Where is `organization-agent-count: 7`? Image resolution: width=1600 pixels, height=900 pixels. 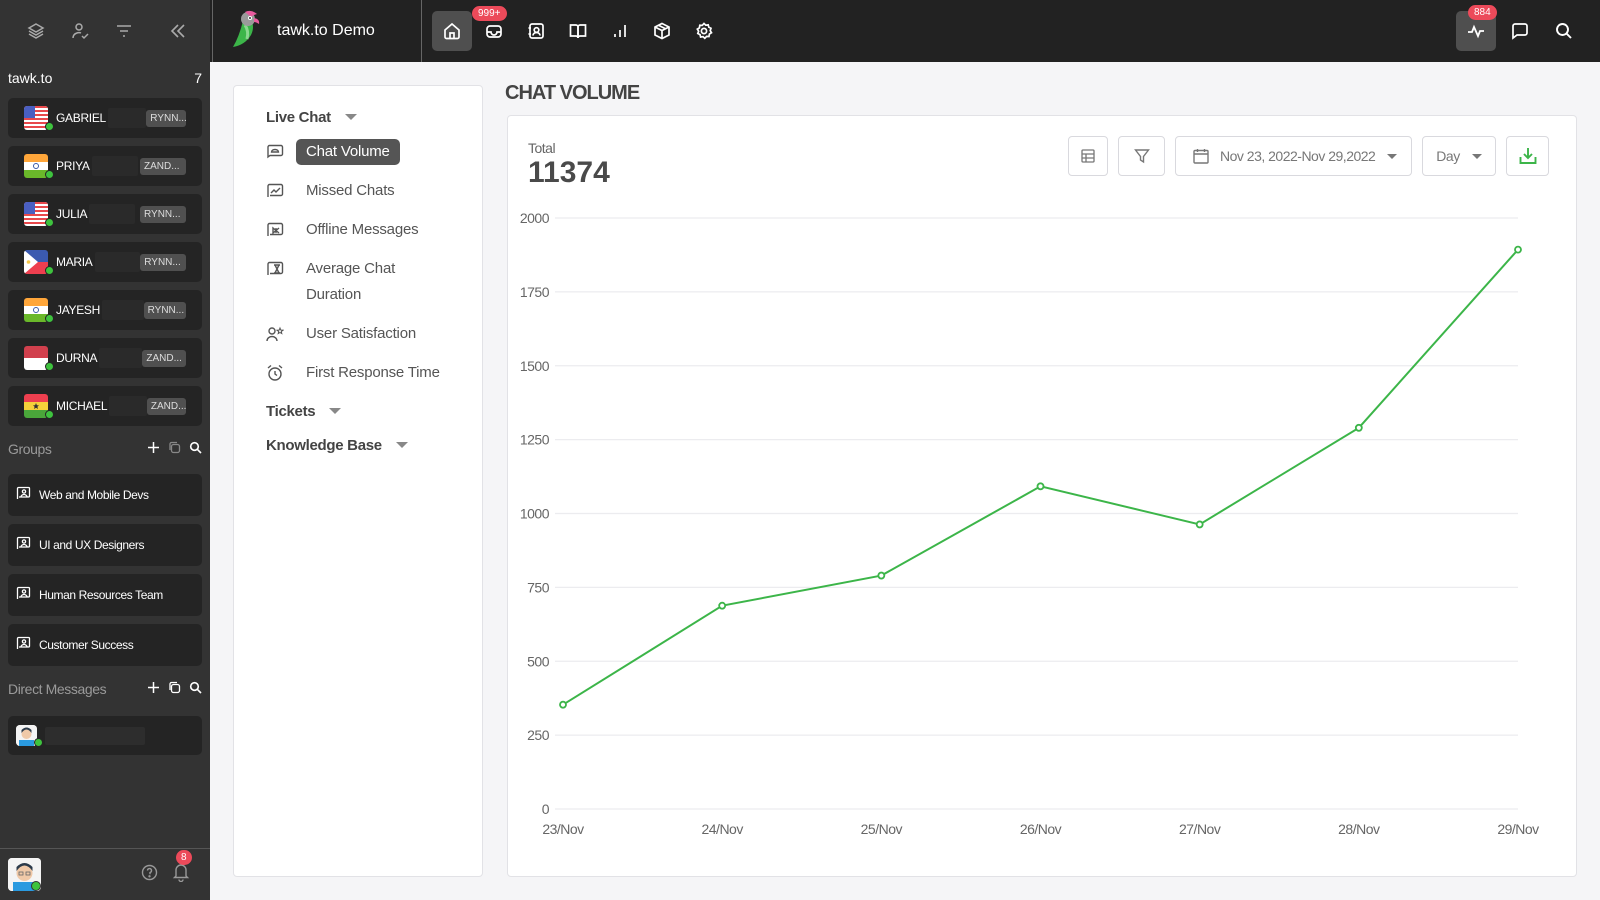
organization-agent-count: 7 is located at coordinates (198, 78).